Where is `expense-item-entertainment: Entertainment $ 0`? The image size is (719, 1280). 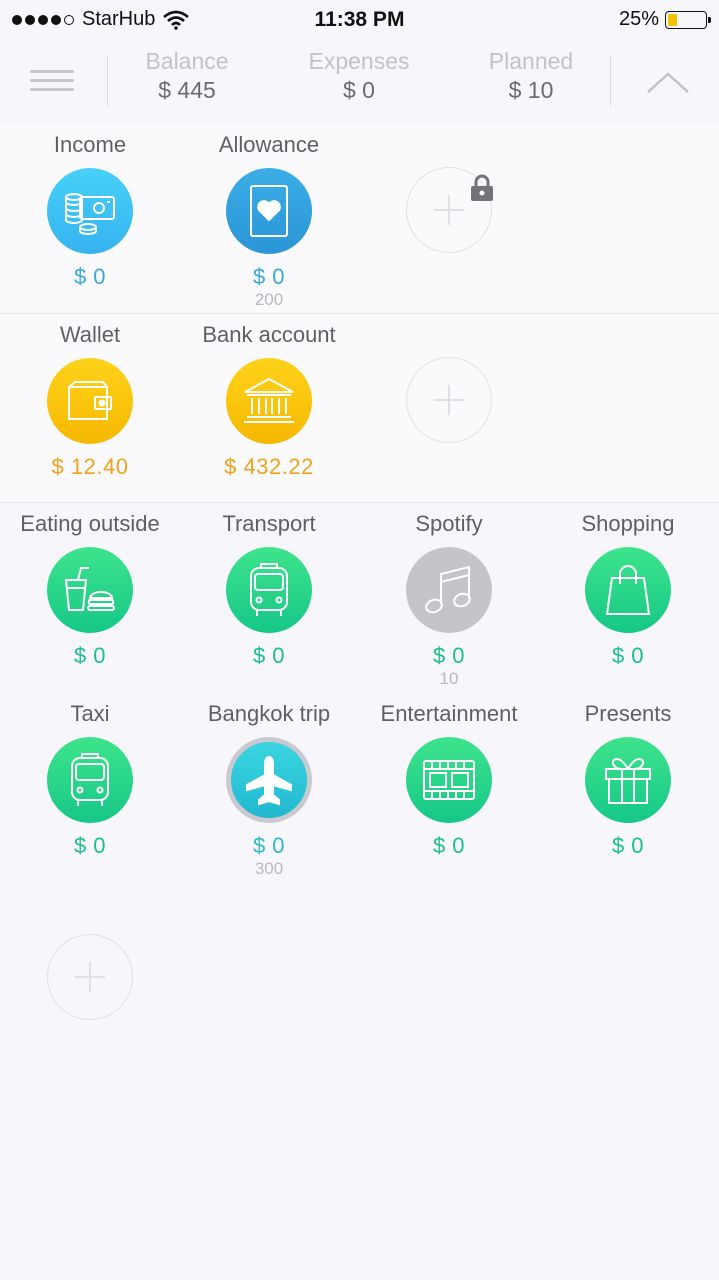 expense-item-entertainment: Entertainment $ 0 is located at coordinates (449, 780).